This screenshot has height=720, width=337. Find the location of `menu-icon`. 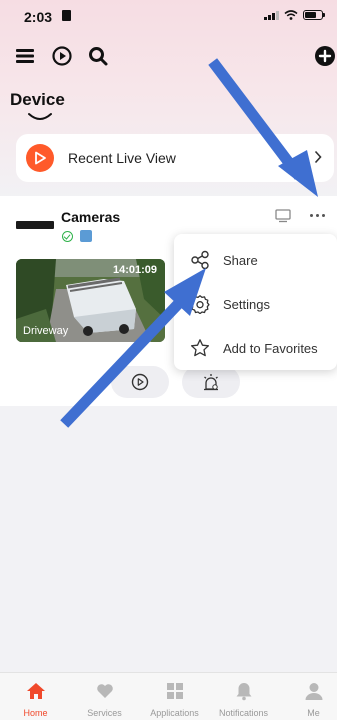

menu-icon is located at coordinates (25, 56).